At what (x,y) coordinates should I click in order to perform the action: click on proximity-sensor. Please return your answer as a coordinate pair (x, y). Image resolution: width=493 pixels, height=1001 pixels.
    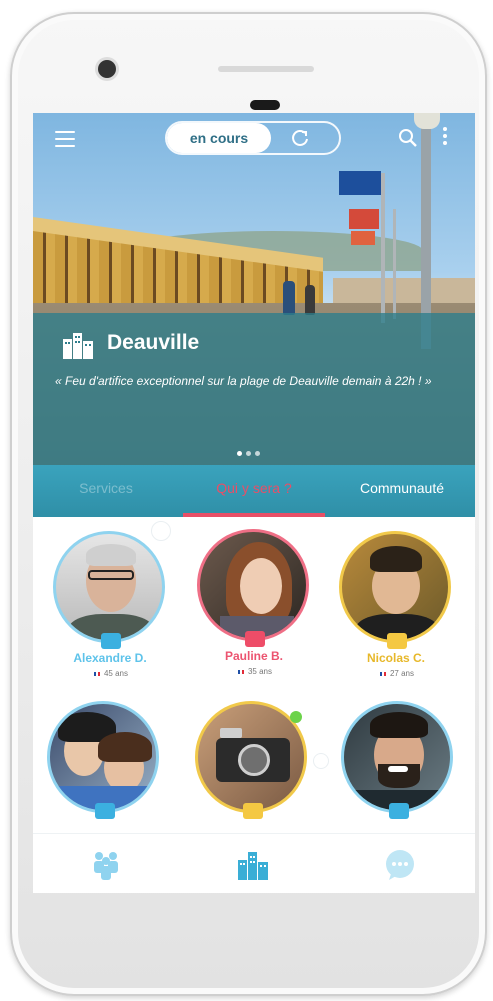
    Looking at the image, I should click on (265, 105).